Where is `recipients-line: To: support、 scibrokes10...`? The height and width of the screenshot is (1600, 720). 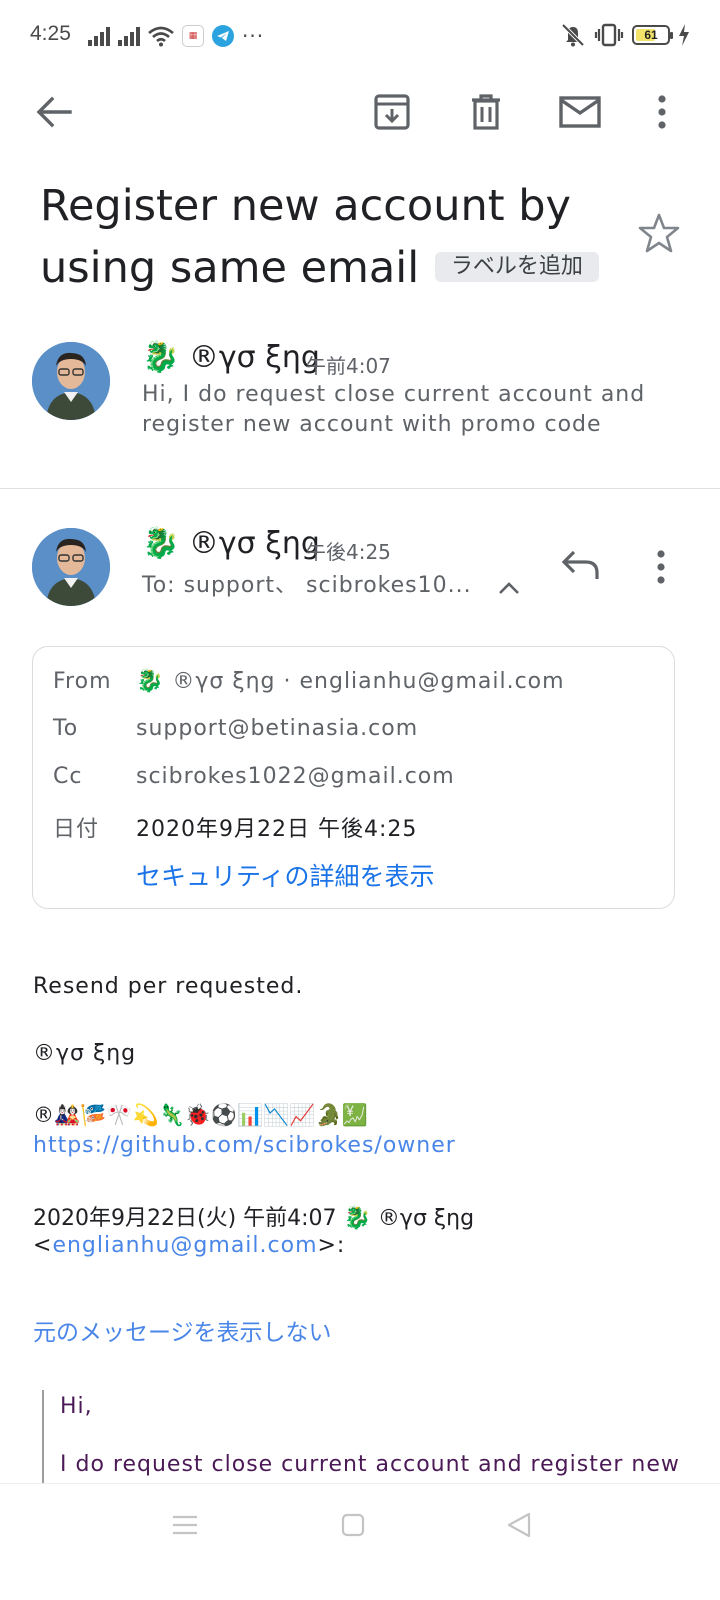
recipients-line: To: support、 scibrokes10... is located at coordinates (307, 586).